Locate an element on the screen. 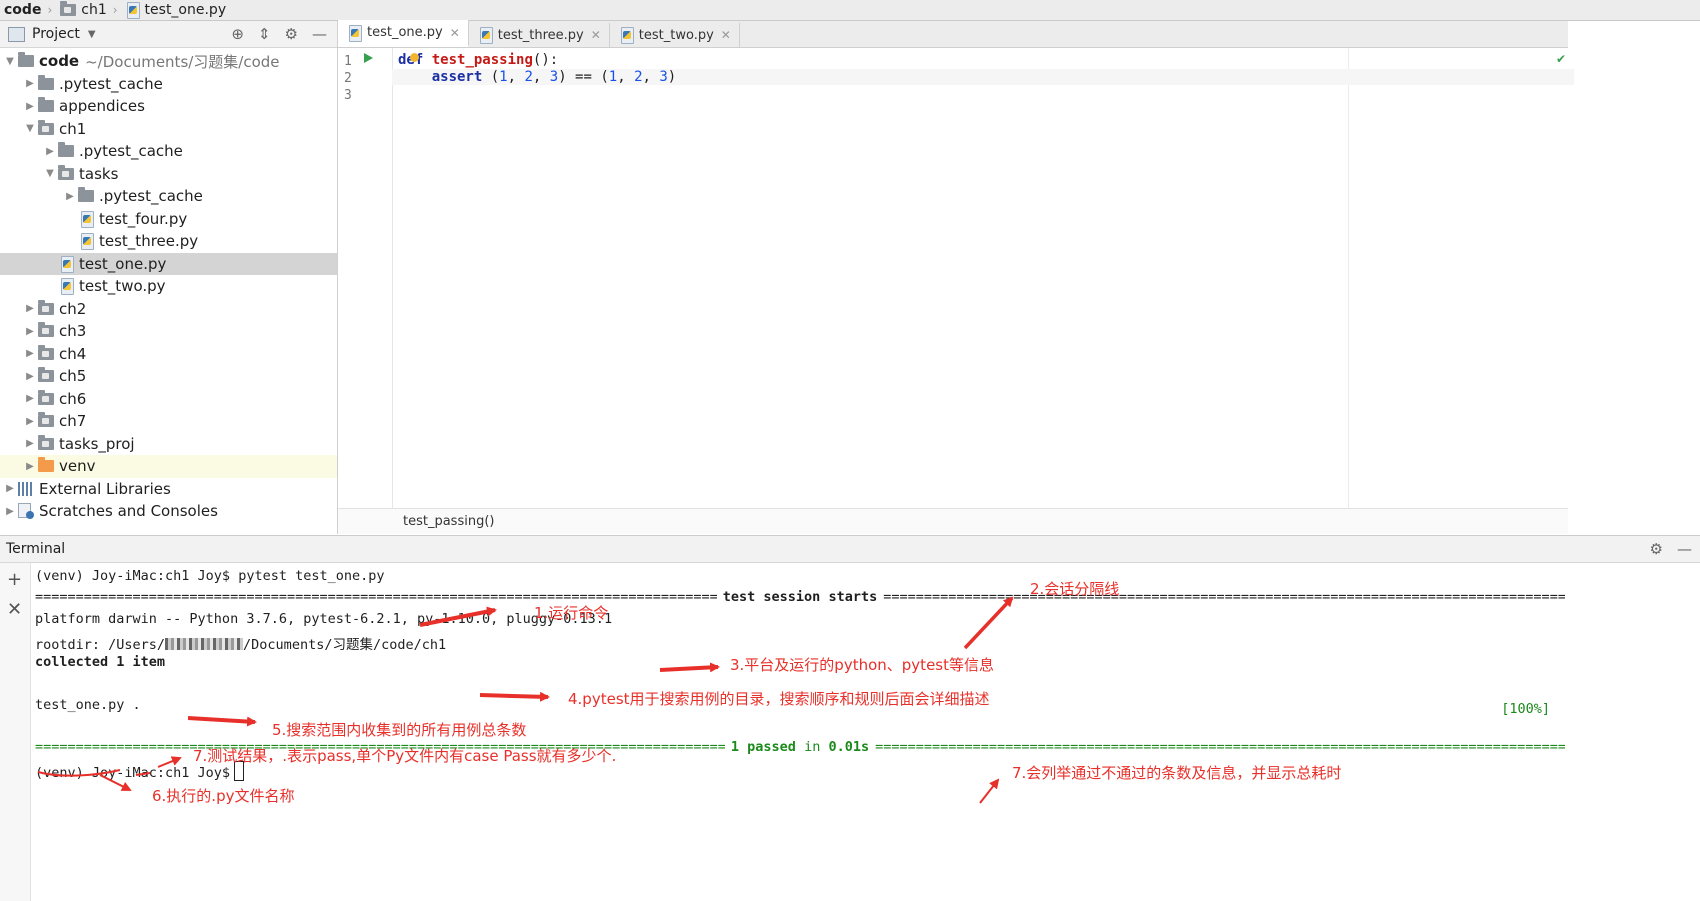 The height and width of the screenshot is (901, 1700). passed-count: 1 passed is located at coordinates (763, 747).